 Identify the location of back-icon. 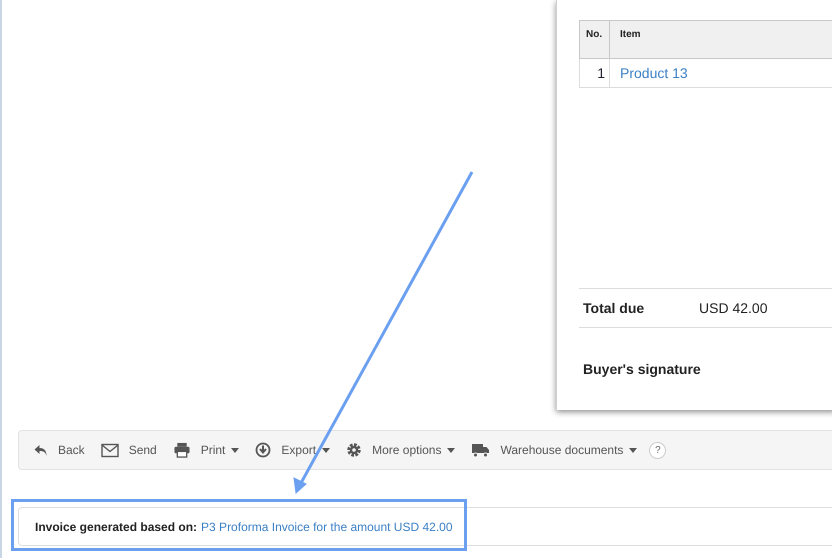
(40, 450).